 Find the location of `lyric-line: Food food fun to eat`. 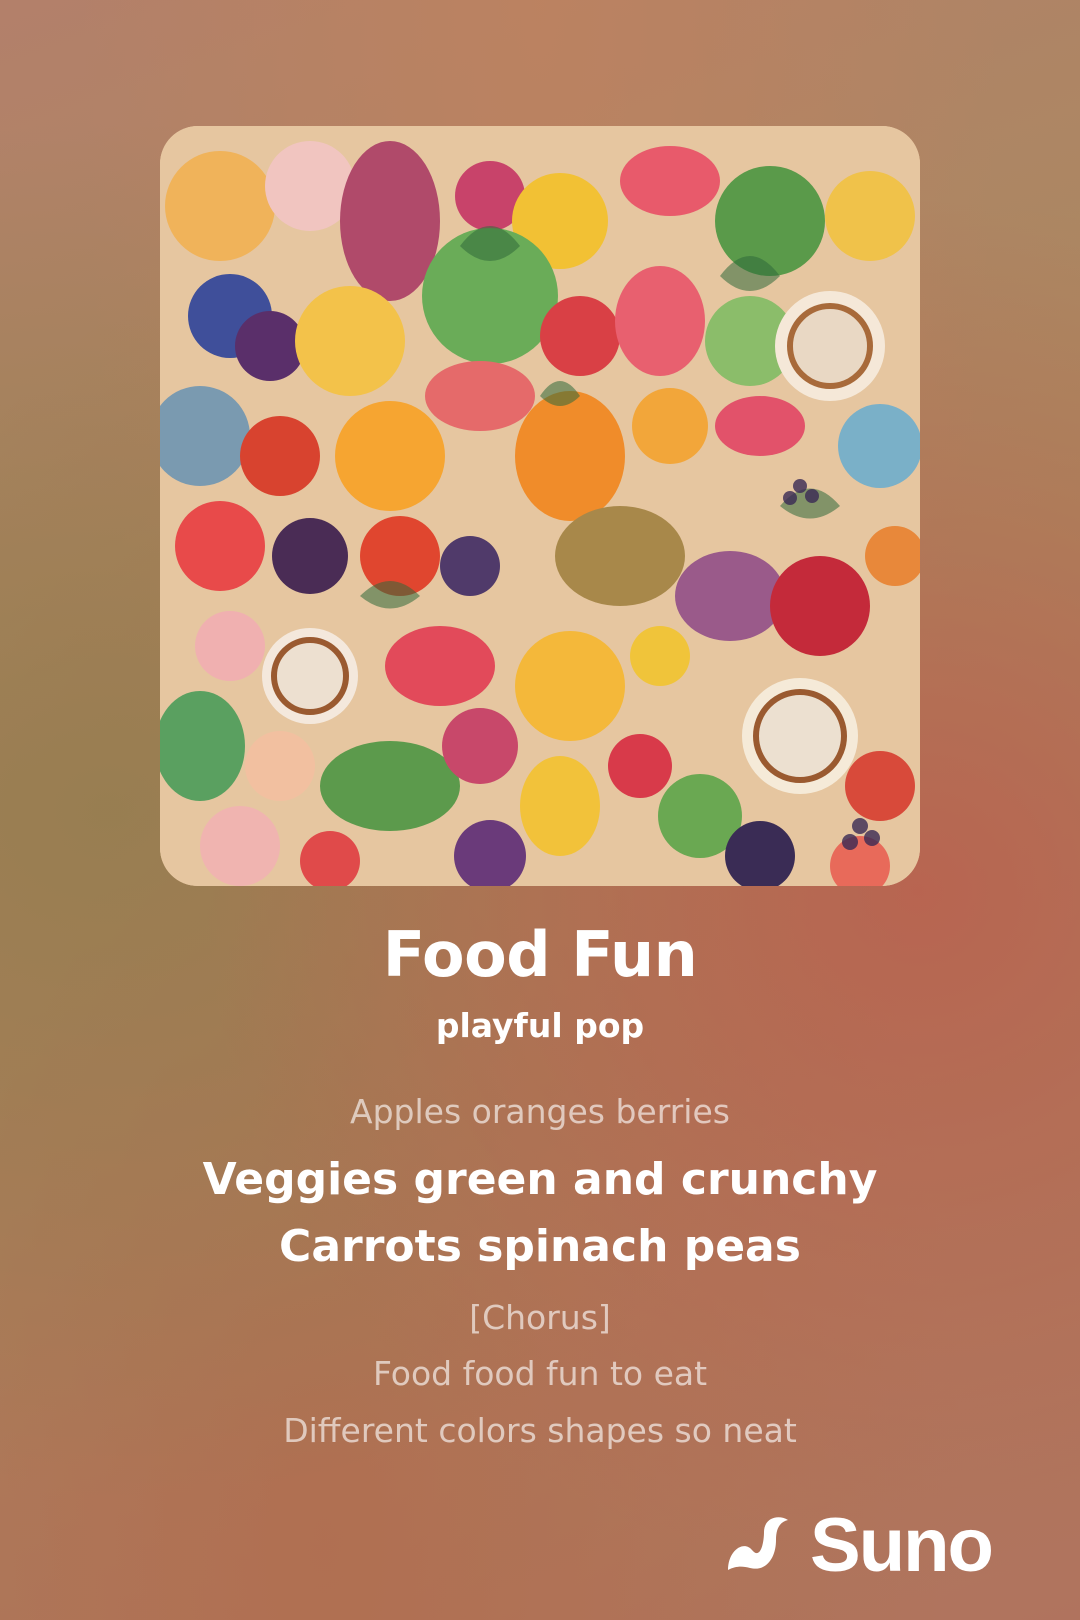

lyric-line: Food food fun to eat is located at coordinates (540, 1373).